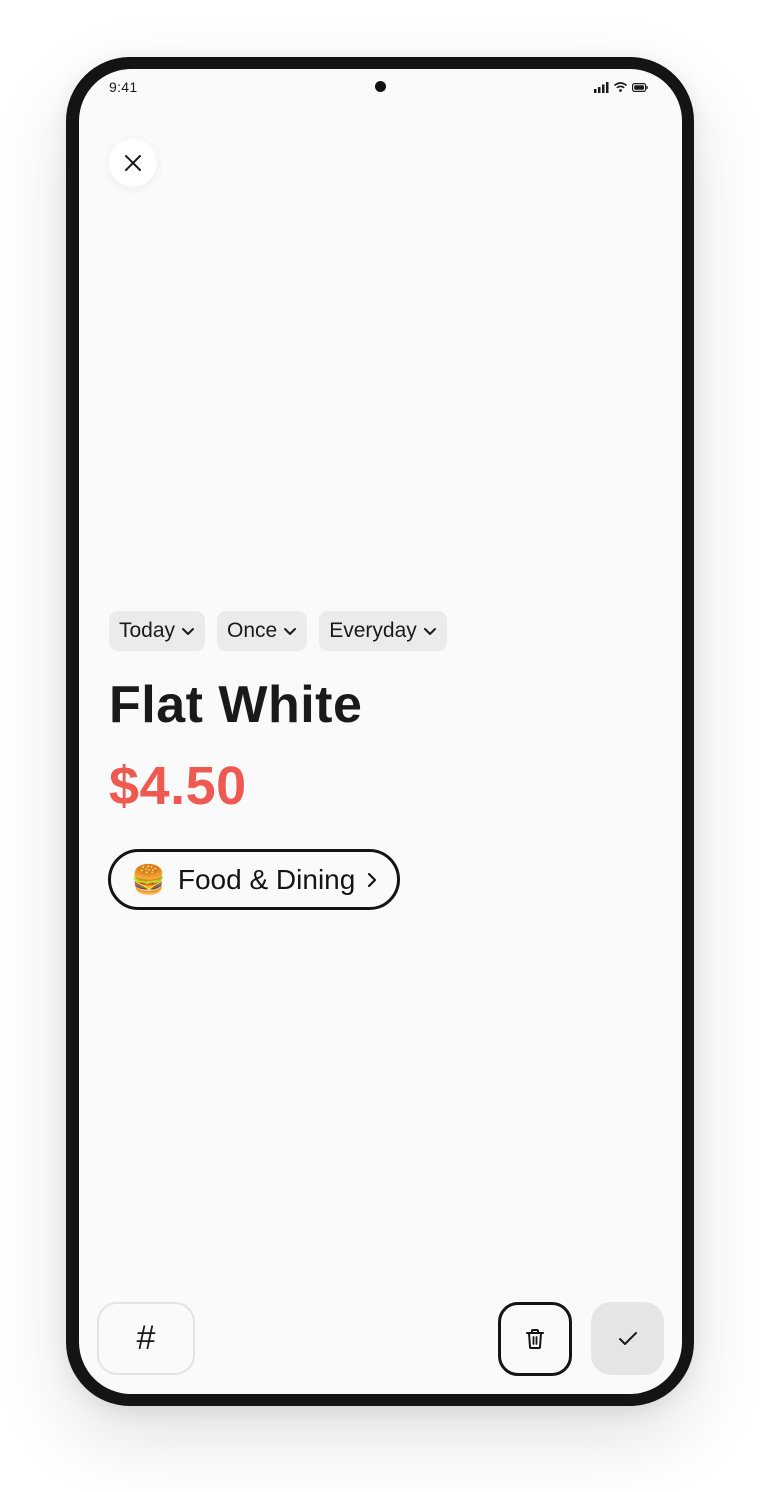  I want to click on frequency-chip-label: Everyday, so click(373, 630).